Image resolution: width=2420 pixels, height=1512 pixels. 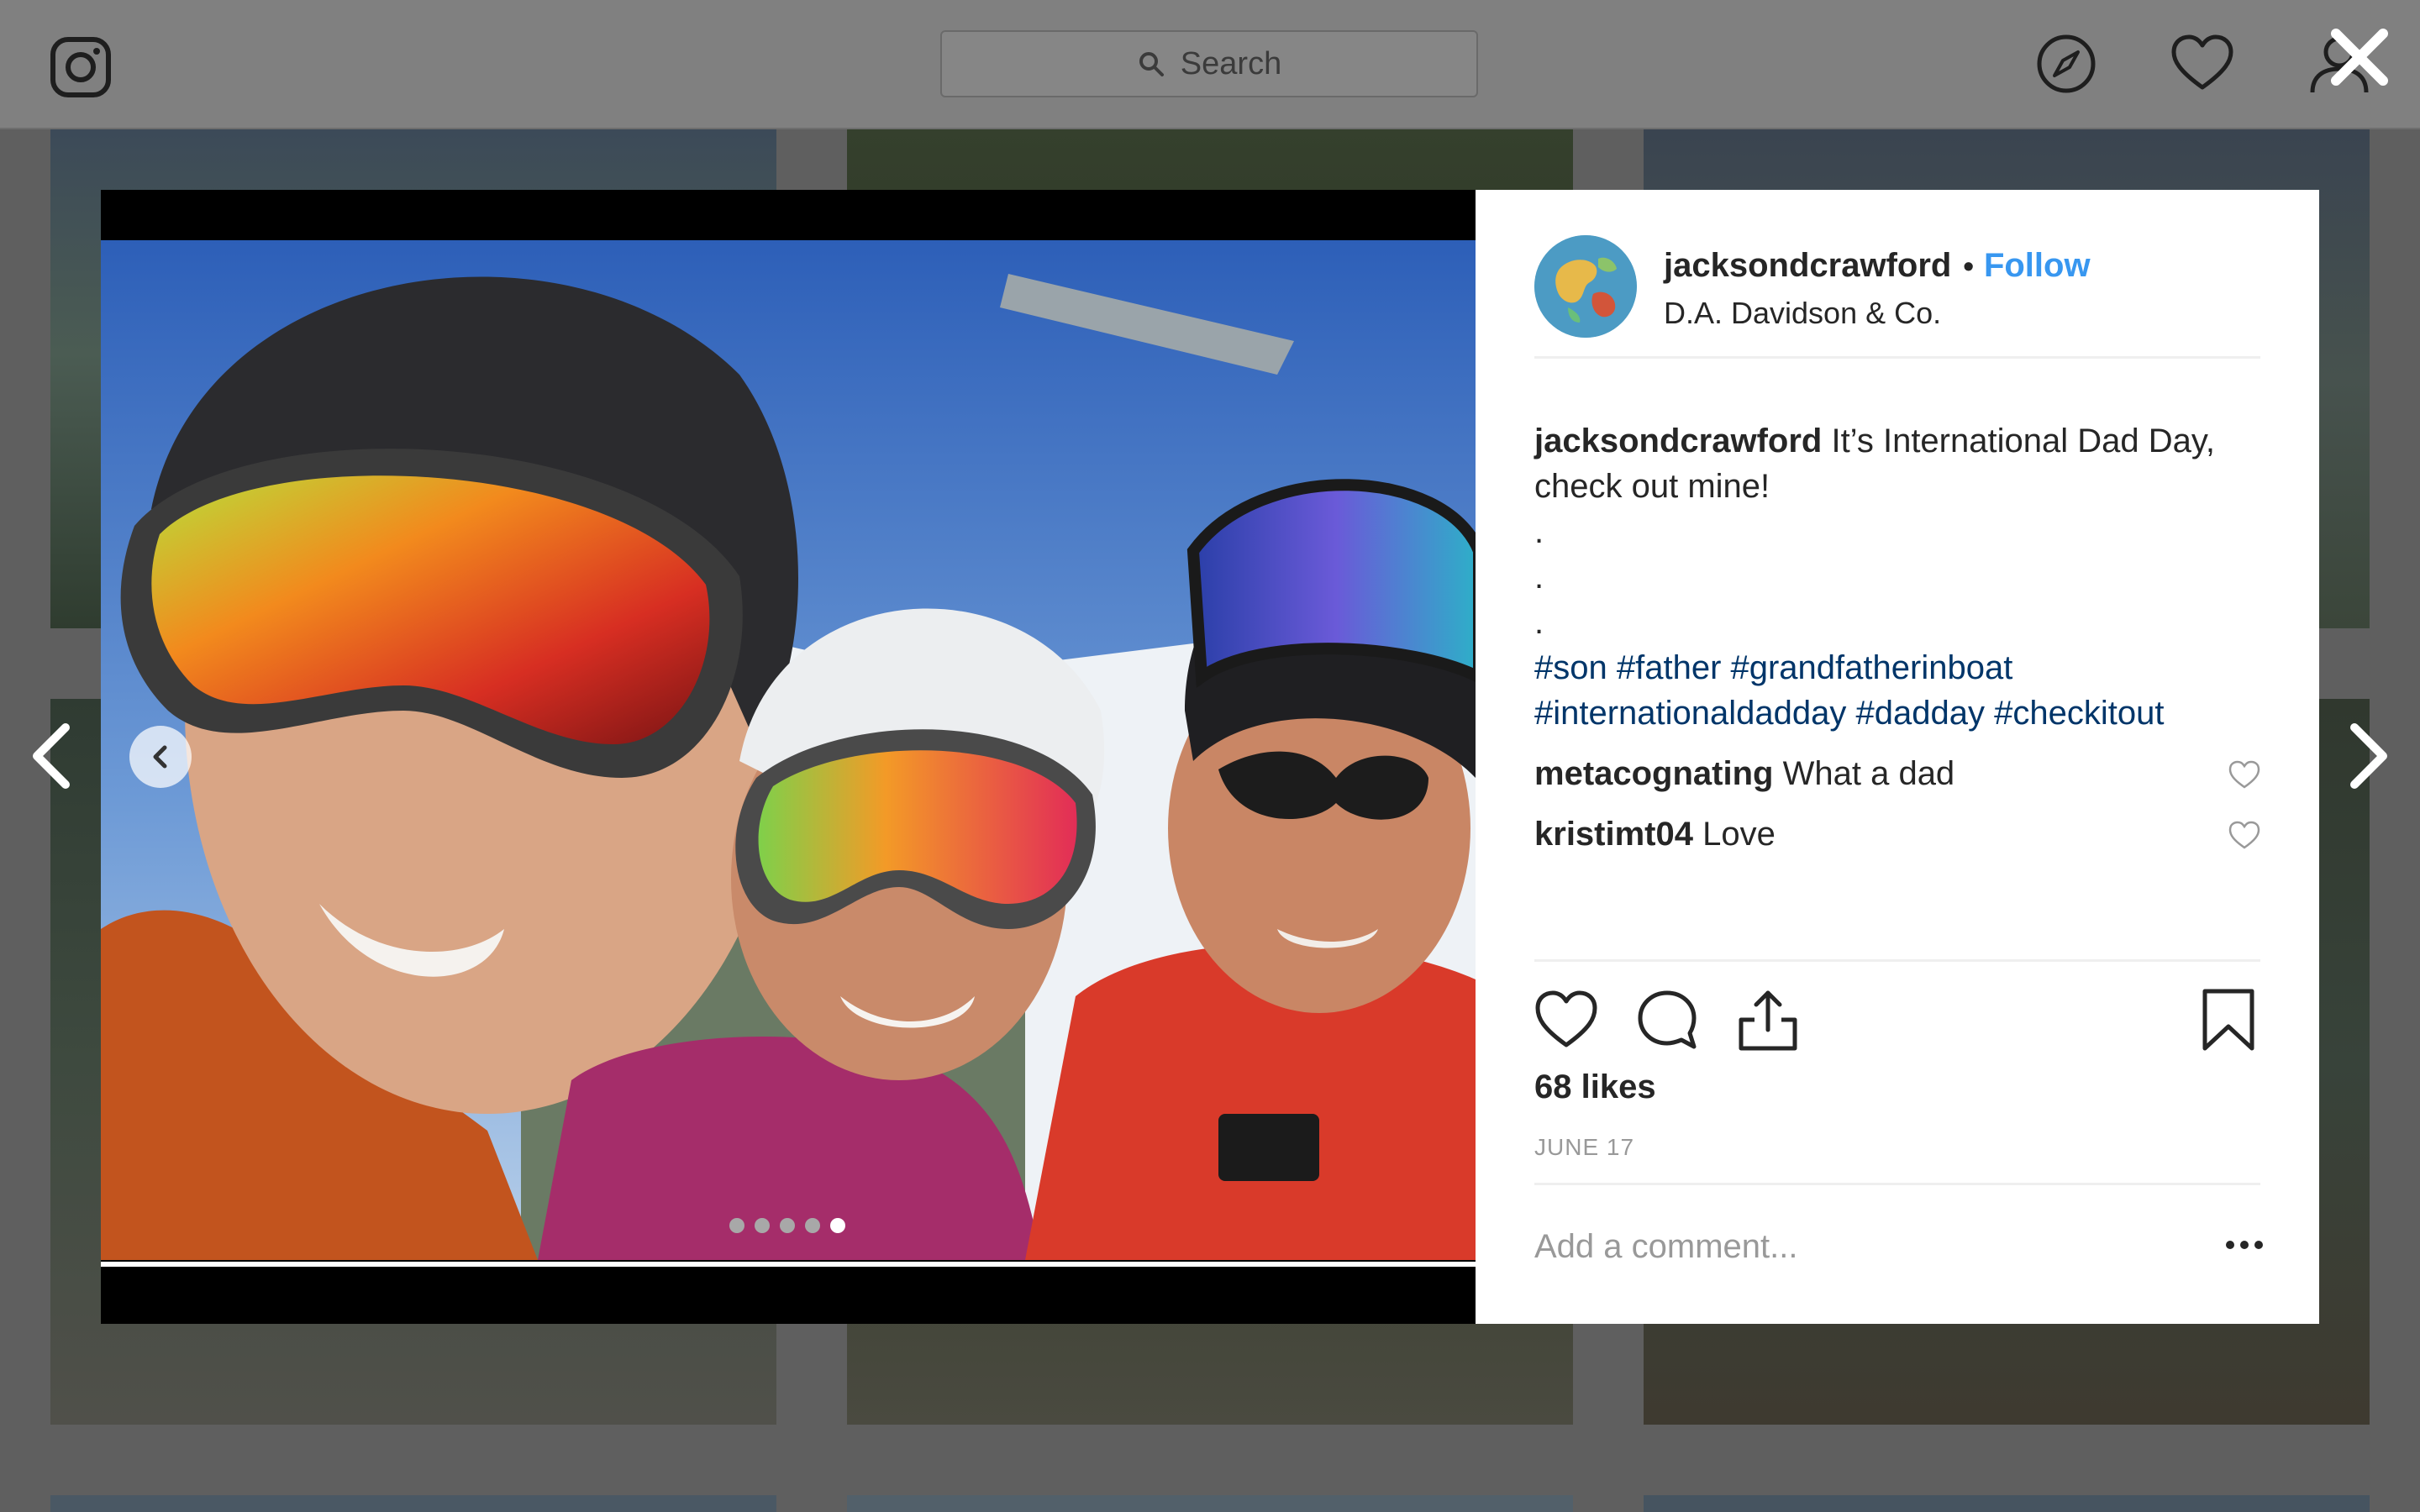 What do you see at coordinates (1897, 834) in the screenshot?
I see `comment-row: kristimt04 Love` at bounding box center [1897, 834].